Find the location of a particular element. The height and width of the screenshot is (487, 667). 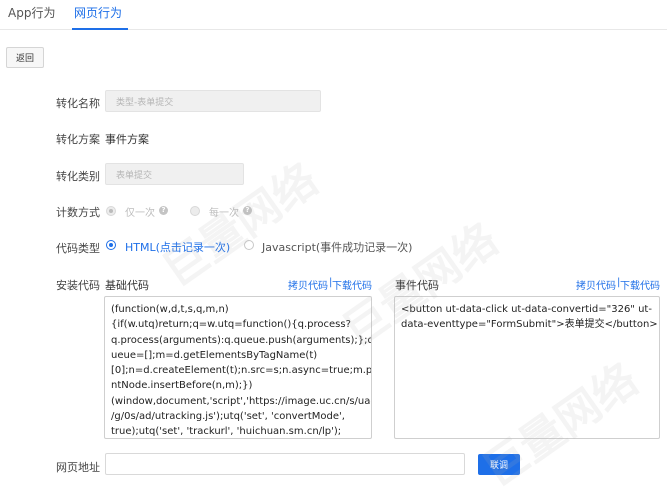

base-copy-code-link: 拷贝代码 is located at coordinates (308, 284).